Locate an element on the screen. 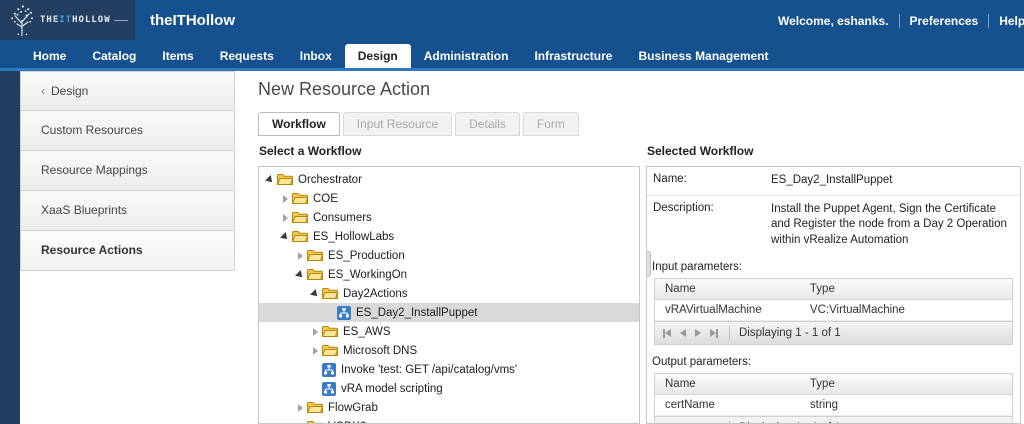  pager-status-text: Displaying 1 - 1 of 1 is located at coordinates (790, 333).